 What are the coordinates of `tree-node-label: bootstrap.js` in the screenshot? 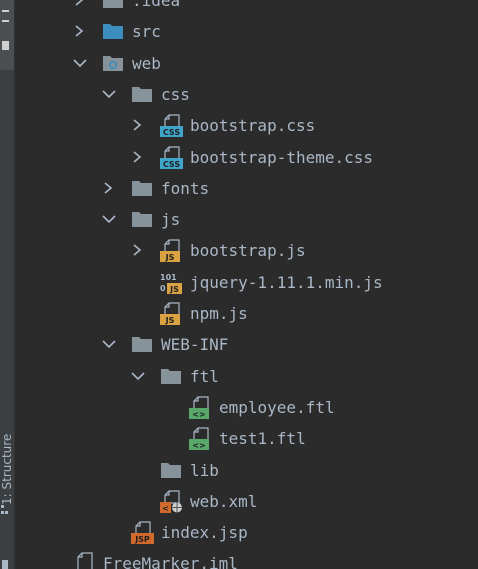 It's located at (248, 251).